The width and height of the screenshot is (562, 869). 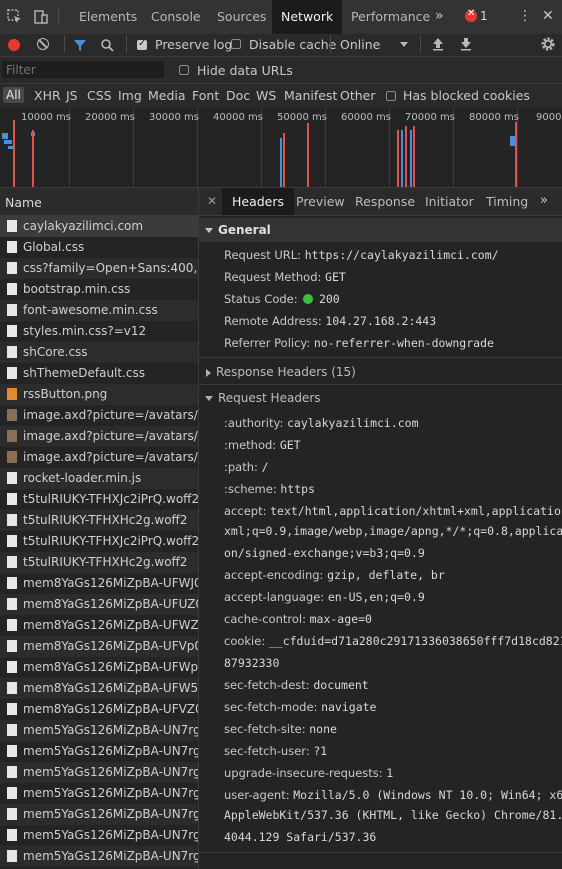 What do you see at coordinates (269, 398) in the screenshot?
I see `request-headers-title: Request Headers` at bounding box center [269, 398].